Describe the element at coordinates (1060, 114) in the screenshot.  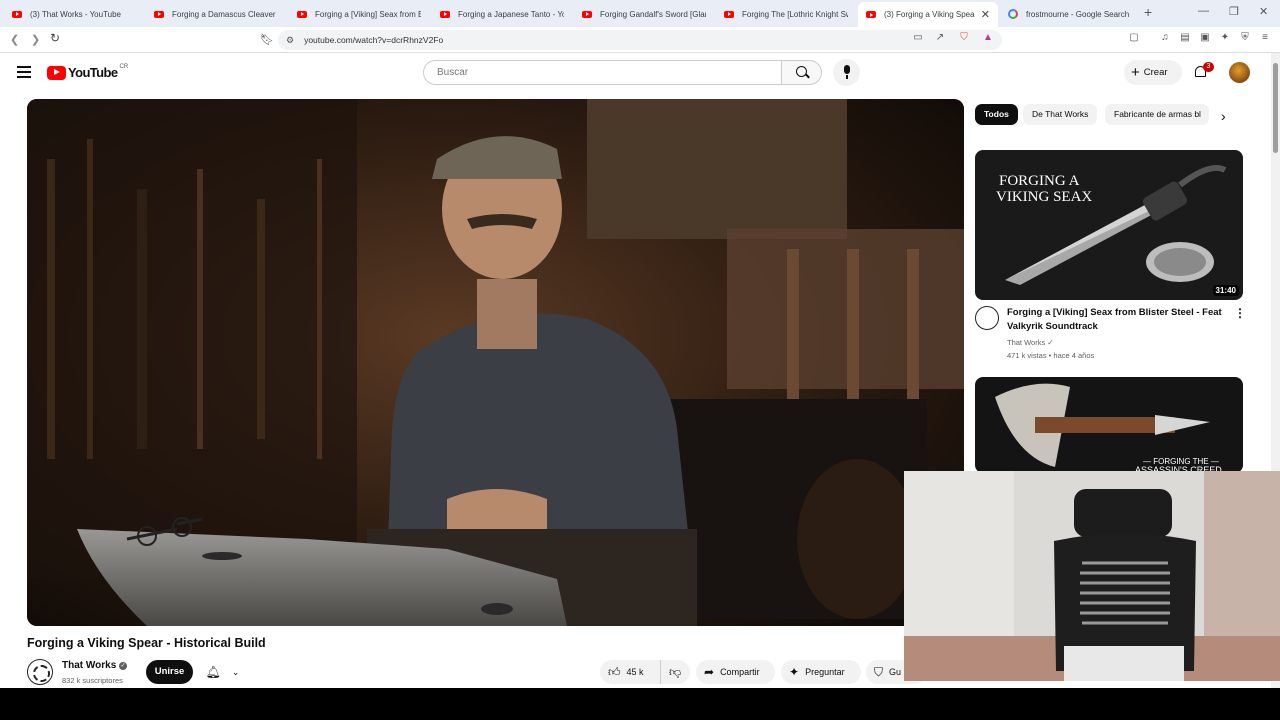
I see `chip-from-channel: De That Works` at that location.